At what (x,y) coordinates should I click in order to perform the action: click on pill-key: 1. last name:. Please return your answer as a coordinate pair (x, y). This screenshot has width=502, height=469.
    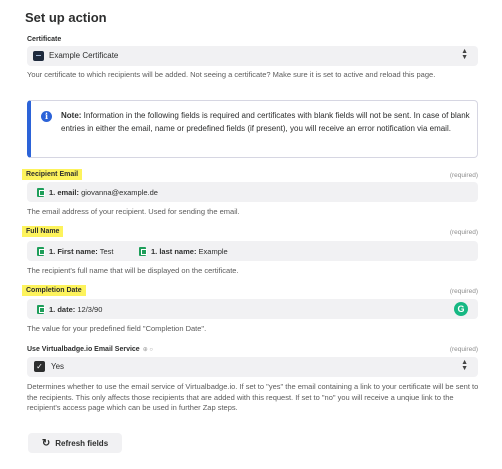
    Looking at the image, I should click on (174, 251).